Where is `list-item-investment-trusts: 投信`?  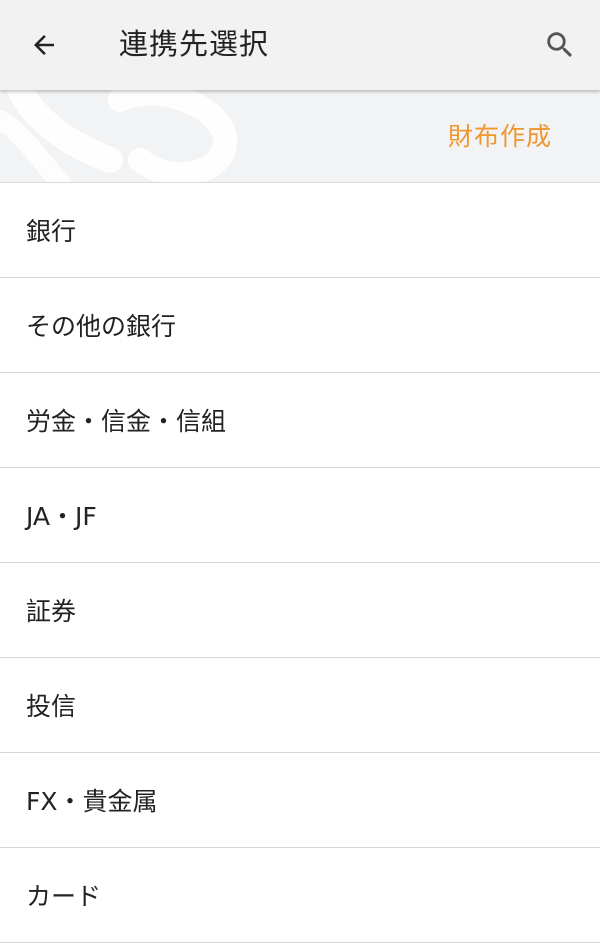 list-item-investment-trusts: 投信 is located at coordinates (300, 705).